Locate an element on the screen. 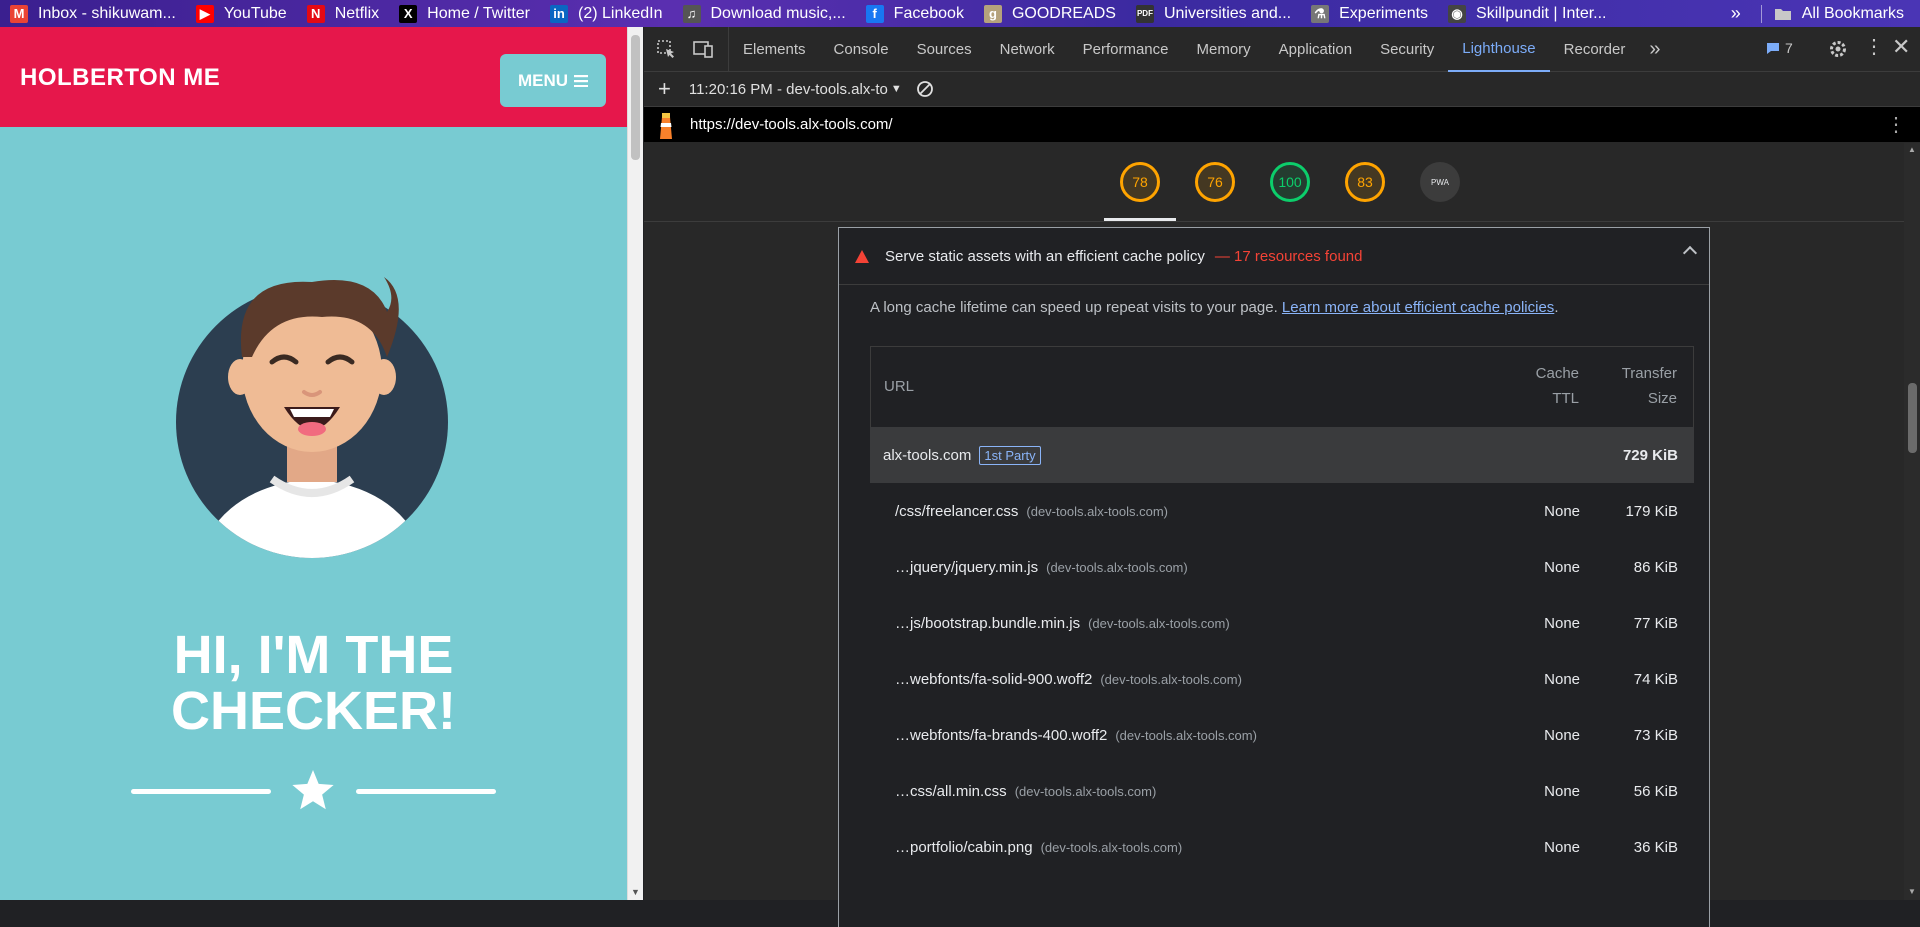 Image resolution: width=1920 pixels, height=927 pixels. lighthouse-icon is located at coordinates (666, 125).